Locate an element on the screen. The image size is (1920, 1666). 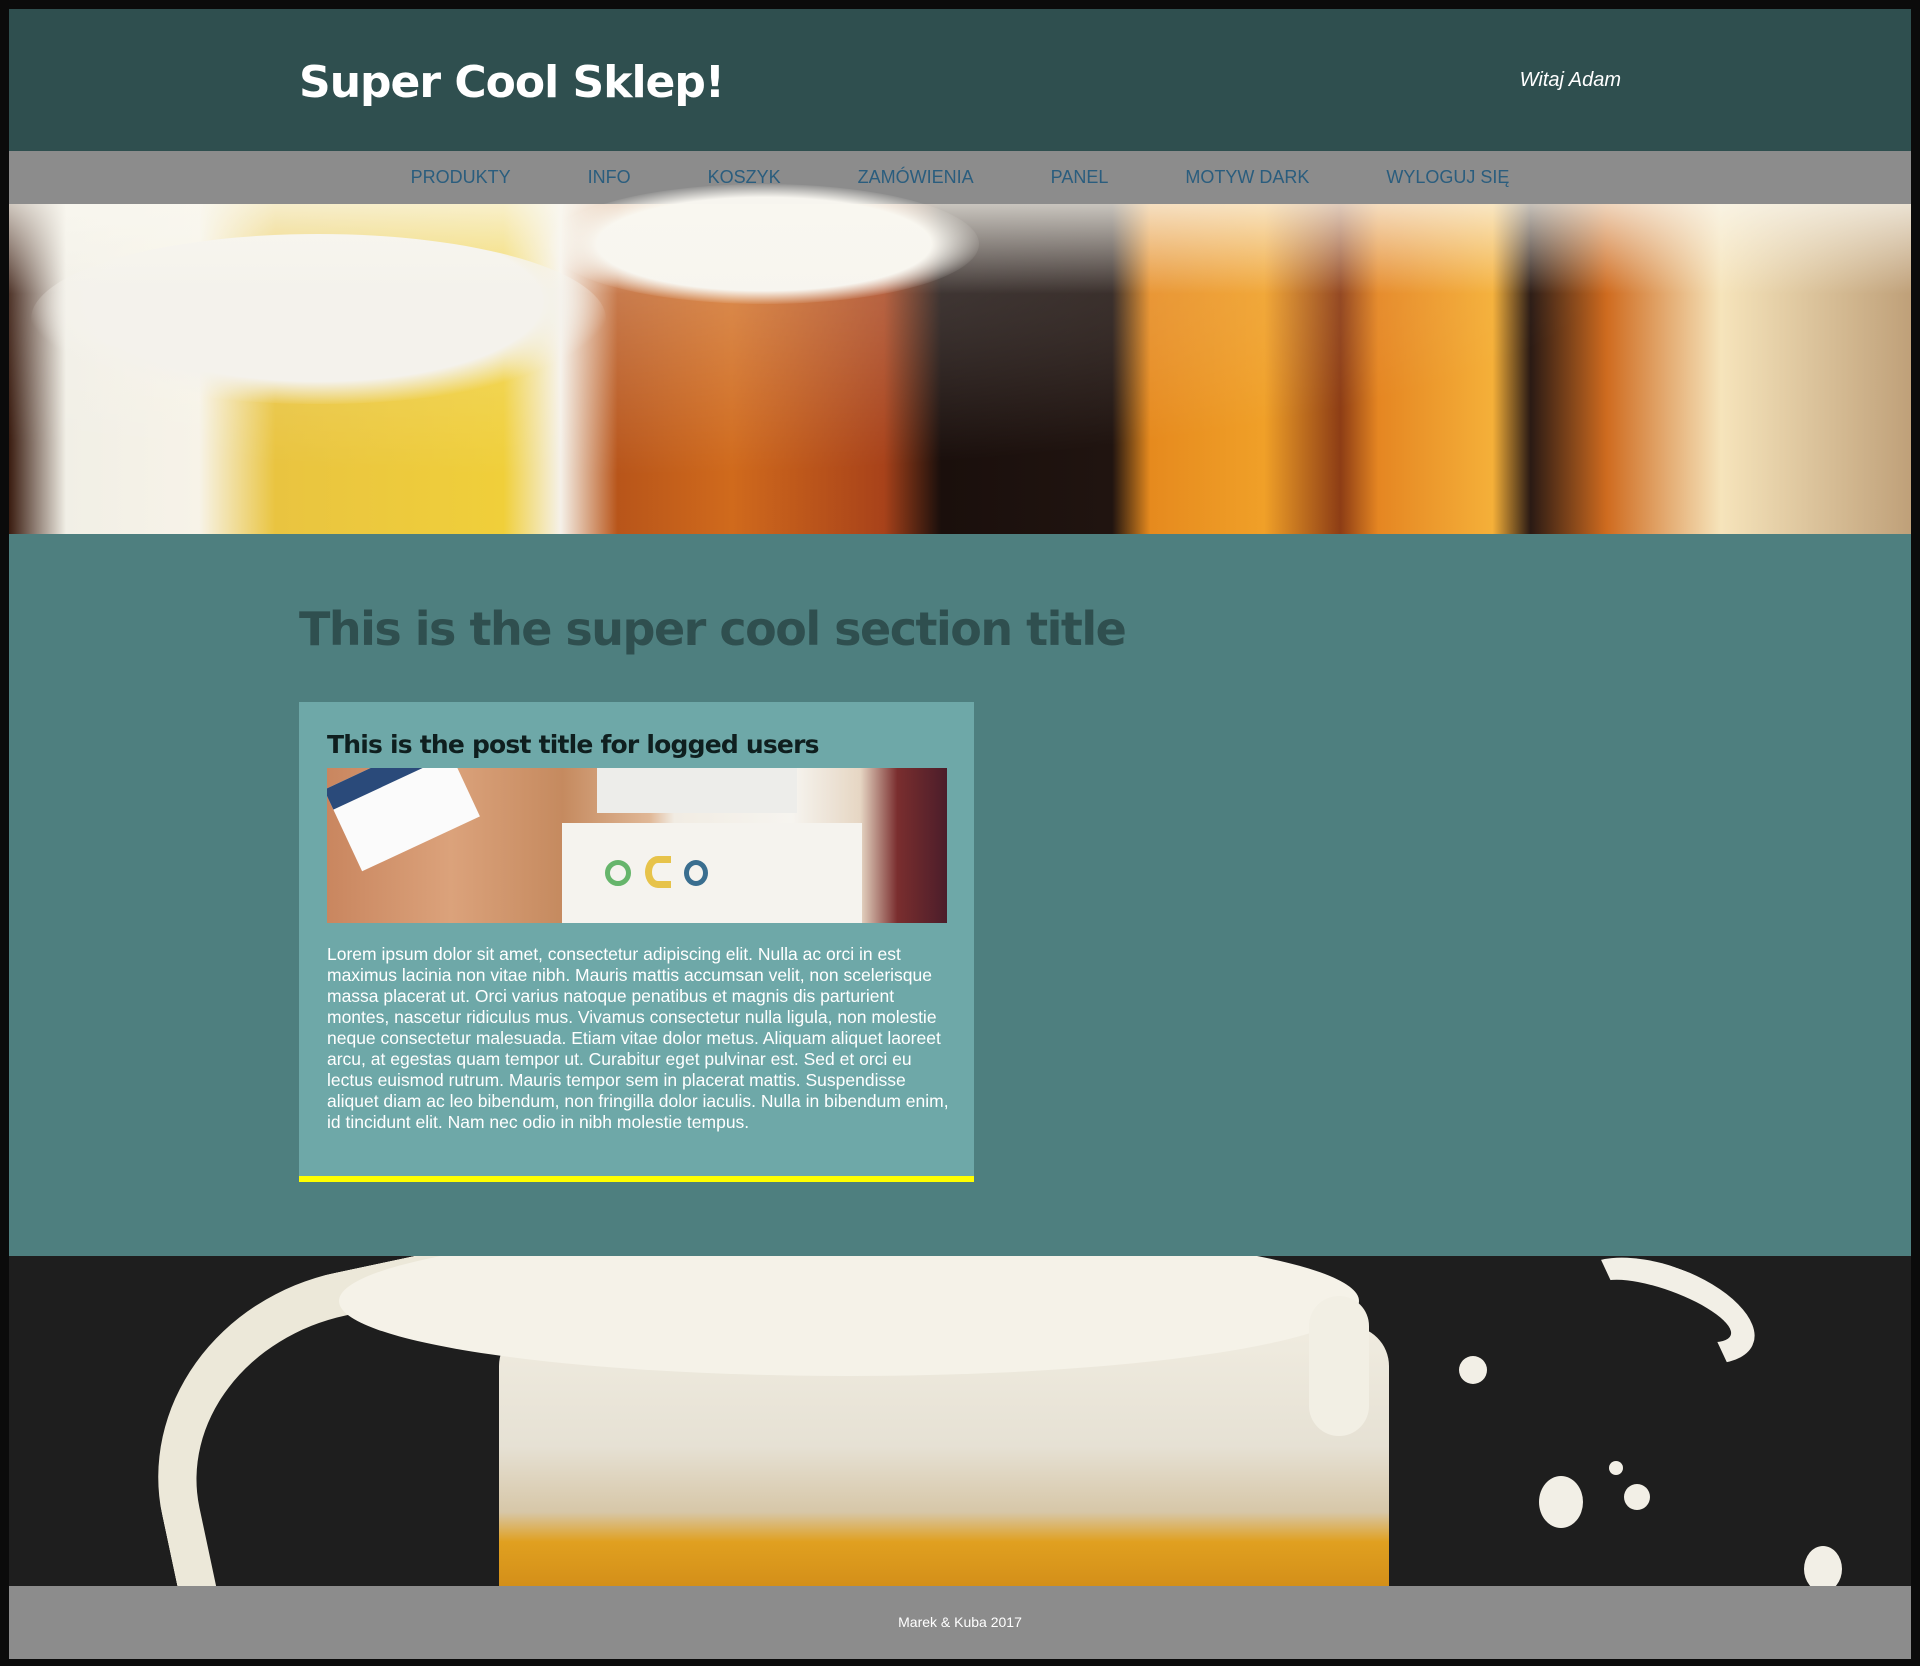
nav-link-info: INFO is located at coordinates (609, 177).